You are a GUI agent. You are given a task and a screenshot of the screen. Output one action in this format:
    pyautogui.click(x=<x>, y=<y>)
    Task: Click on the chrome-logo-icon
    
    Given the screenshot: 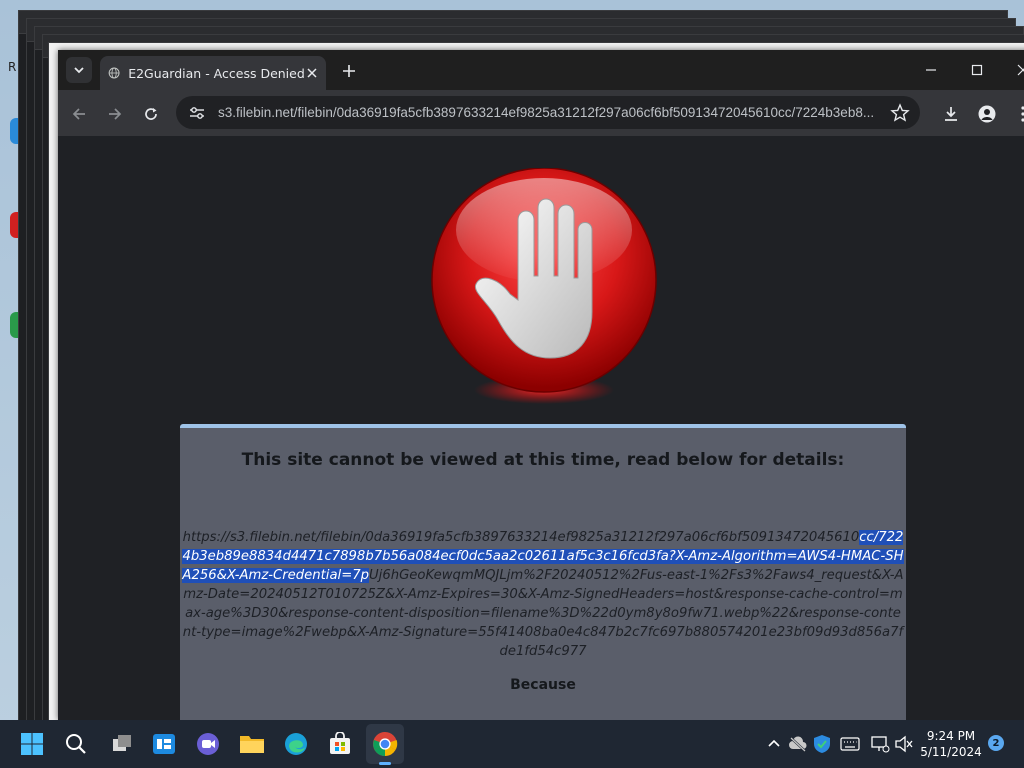 What is the action you would take?
    pyautogui.click(x=385, y=744)
    